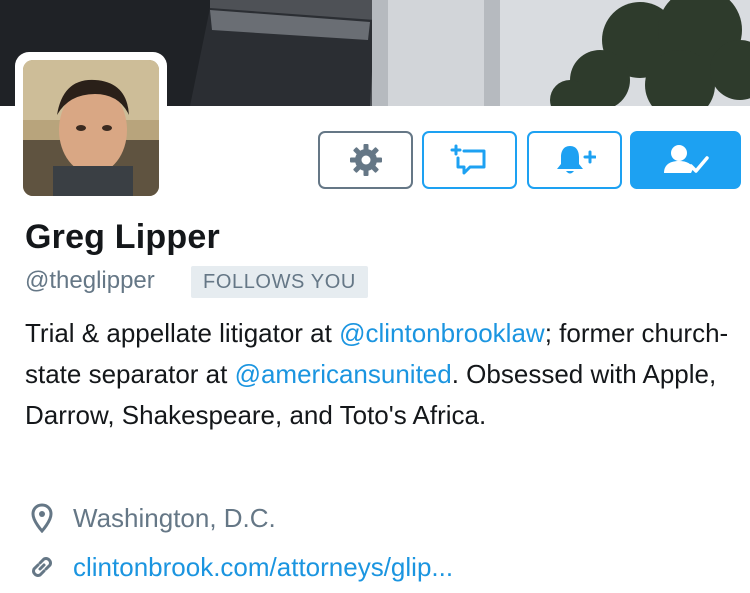 Image resolution: width=750 pixels, height=593 pixels. What do you see at coordinates (122, 237) in the screenshot?
I see `profile-name: Greg Lipper` at bounding box center [122, 237].